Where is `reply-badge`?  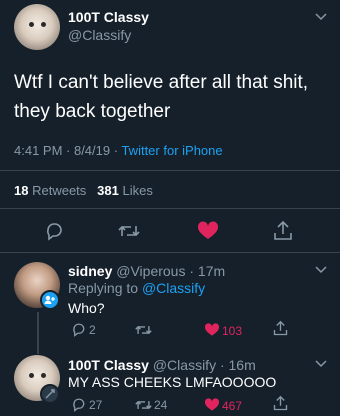
reply-badge is located at coordinates (50, 394).